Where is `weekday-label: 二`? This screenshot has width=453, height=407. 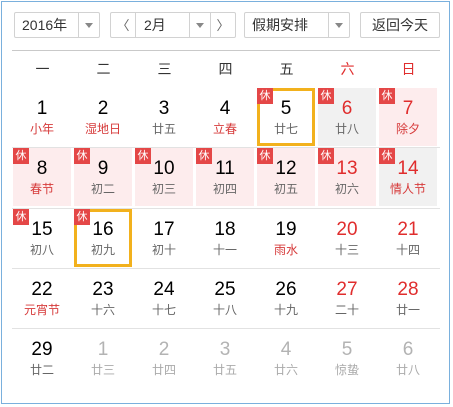
weekday-label: 二 is located at coordinates (103, 69).